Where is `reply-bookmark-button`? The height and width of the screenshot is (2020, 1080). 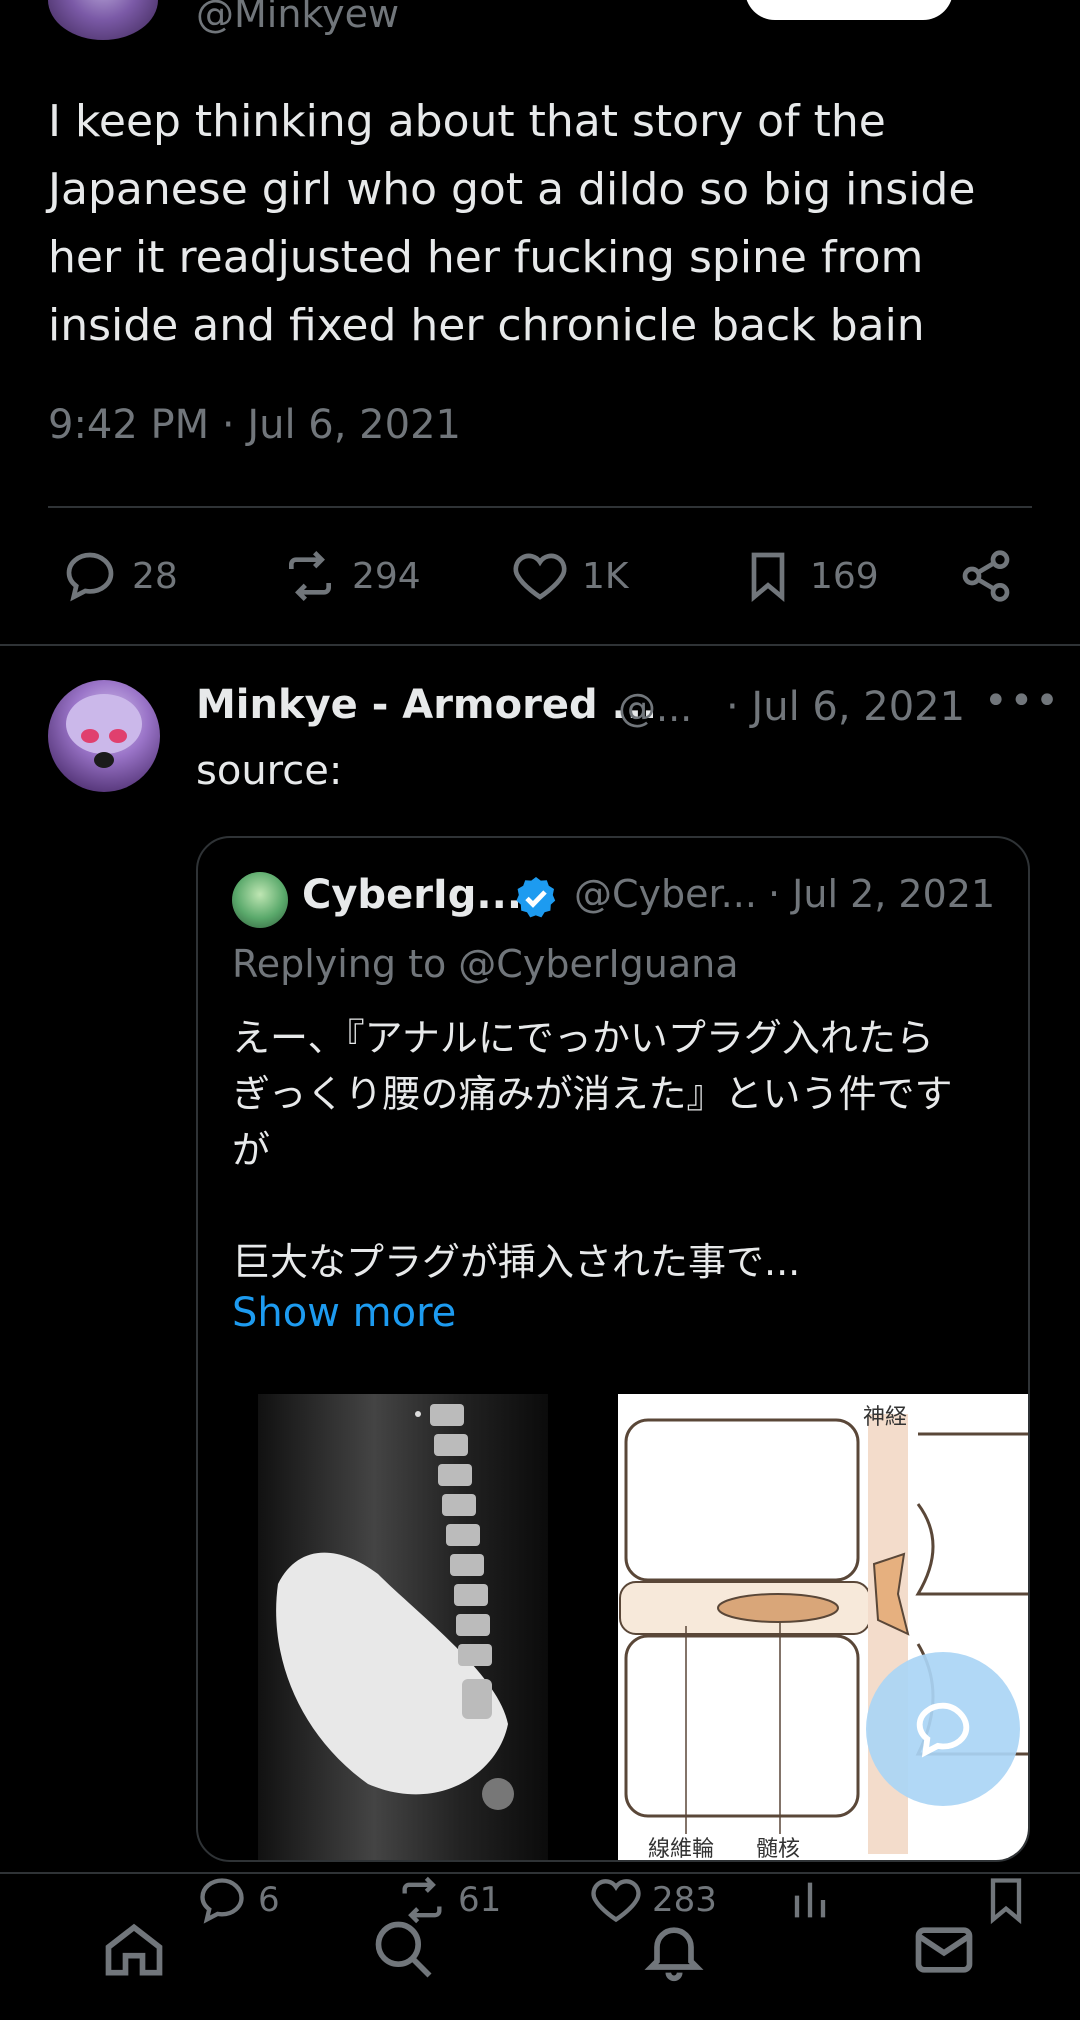
reply-bookmark-button is located at coordinates (1006, 1900).